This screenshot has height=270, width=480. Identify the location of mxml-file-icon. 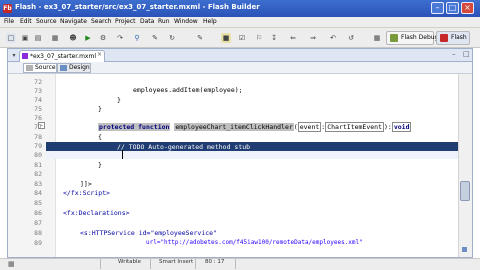
(25, 56).